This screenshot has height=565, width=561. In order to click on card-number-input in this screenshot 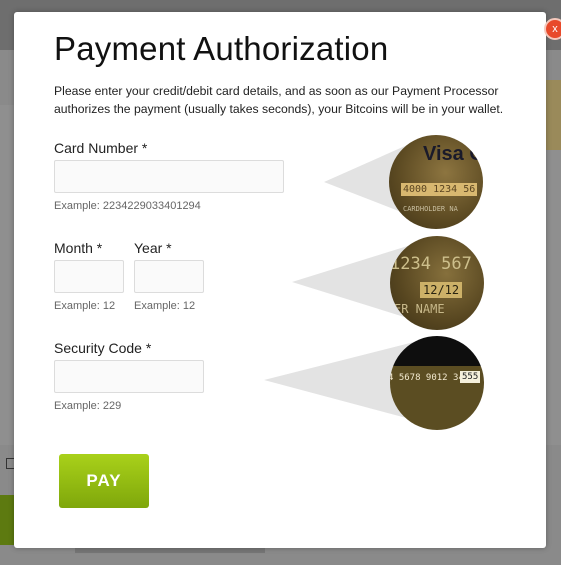, I will do `click(169, 176)`.